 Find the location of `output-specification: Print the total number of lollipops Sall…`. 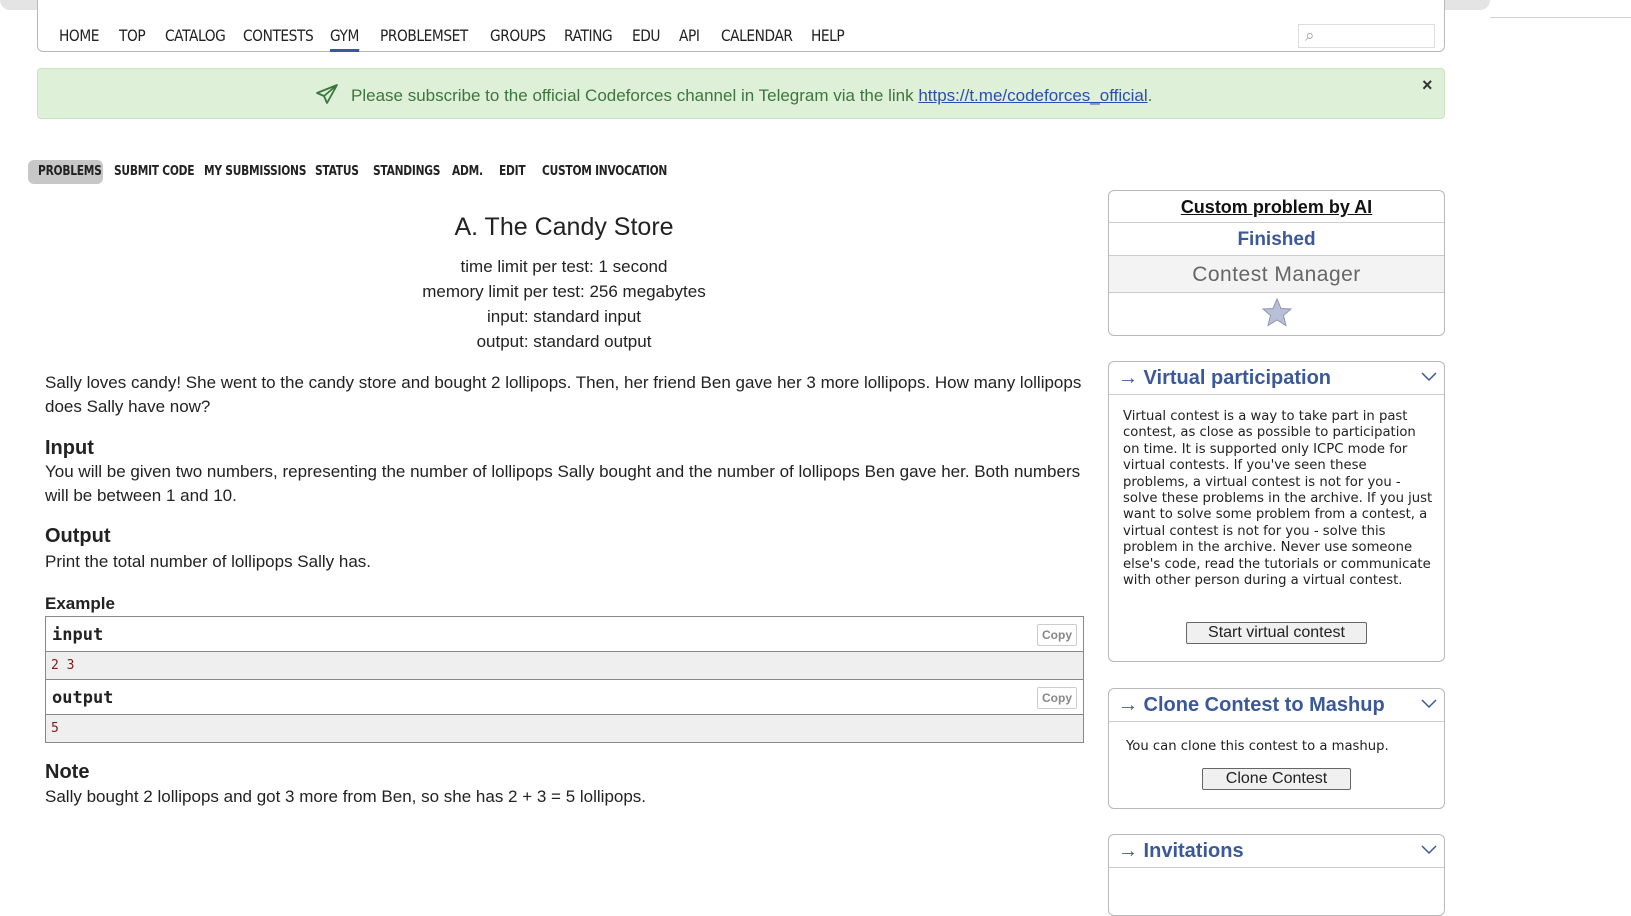

output-specification: Print the total number of lollipops Sall… is located at coordinates (208, 561).